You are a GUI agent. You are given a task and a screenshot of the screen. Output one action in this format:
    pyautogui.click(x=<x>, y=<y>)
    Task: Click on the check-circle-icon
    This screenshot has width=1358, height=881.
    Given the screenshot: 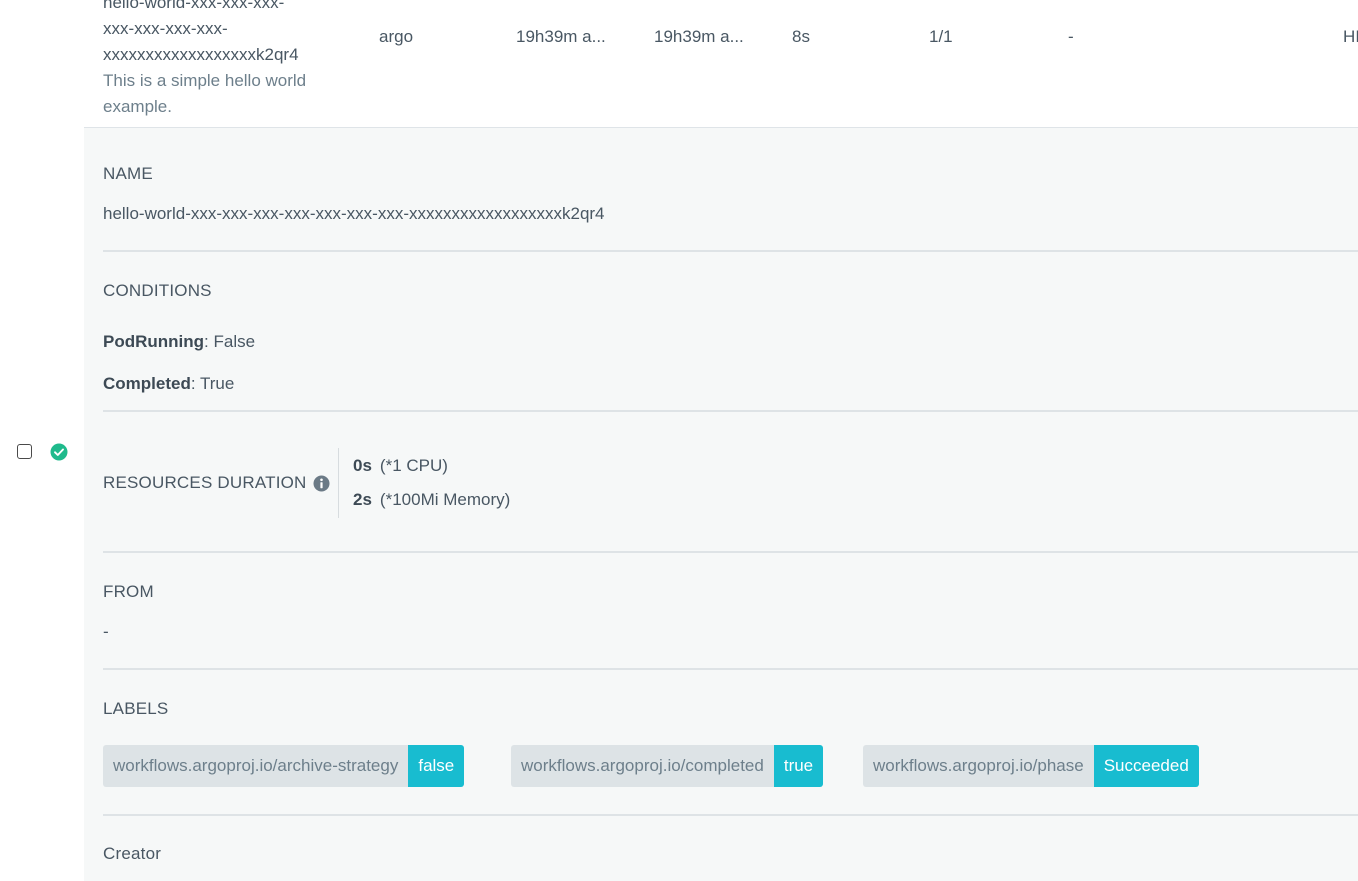 What is the action you would take?
    pyautogui.click(x=59, y=452)
    